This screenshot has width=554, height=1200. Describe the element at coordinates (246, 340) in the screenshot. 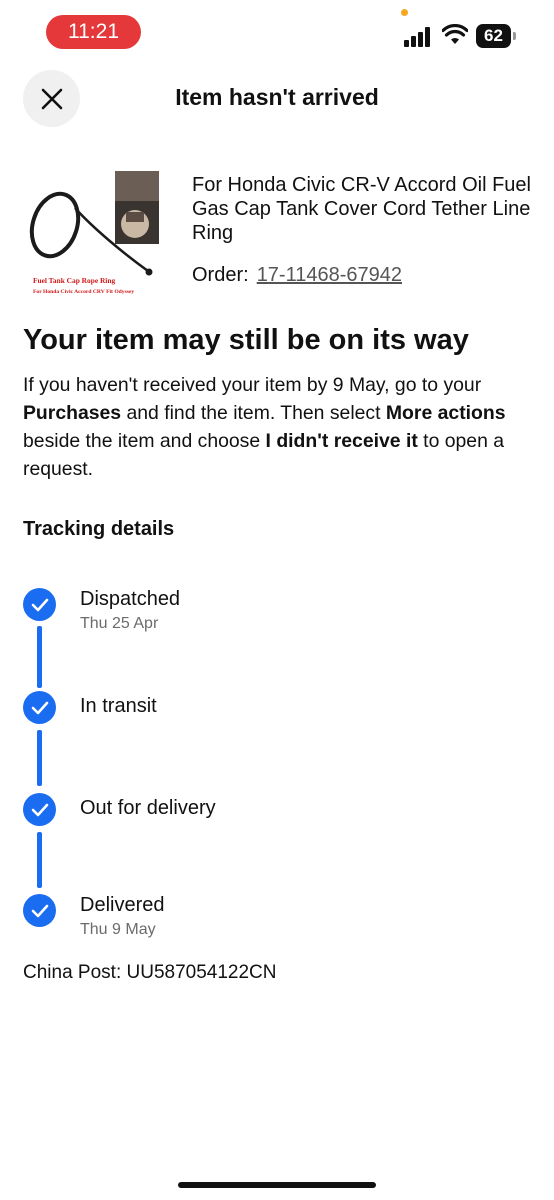

I see `status-headline: Your item may still be on its way` at that location.